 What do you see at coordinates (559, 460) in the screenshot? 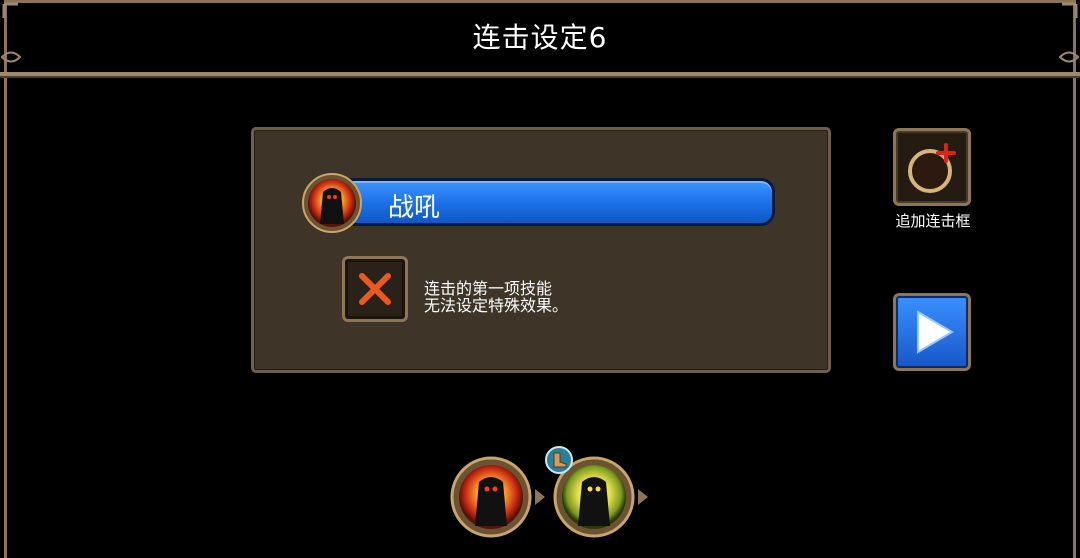
I see `boot-badge-icon` at bounding box center [559, 460].